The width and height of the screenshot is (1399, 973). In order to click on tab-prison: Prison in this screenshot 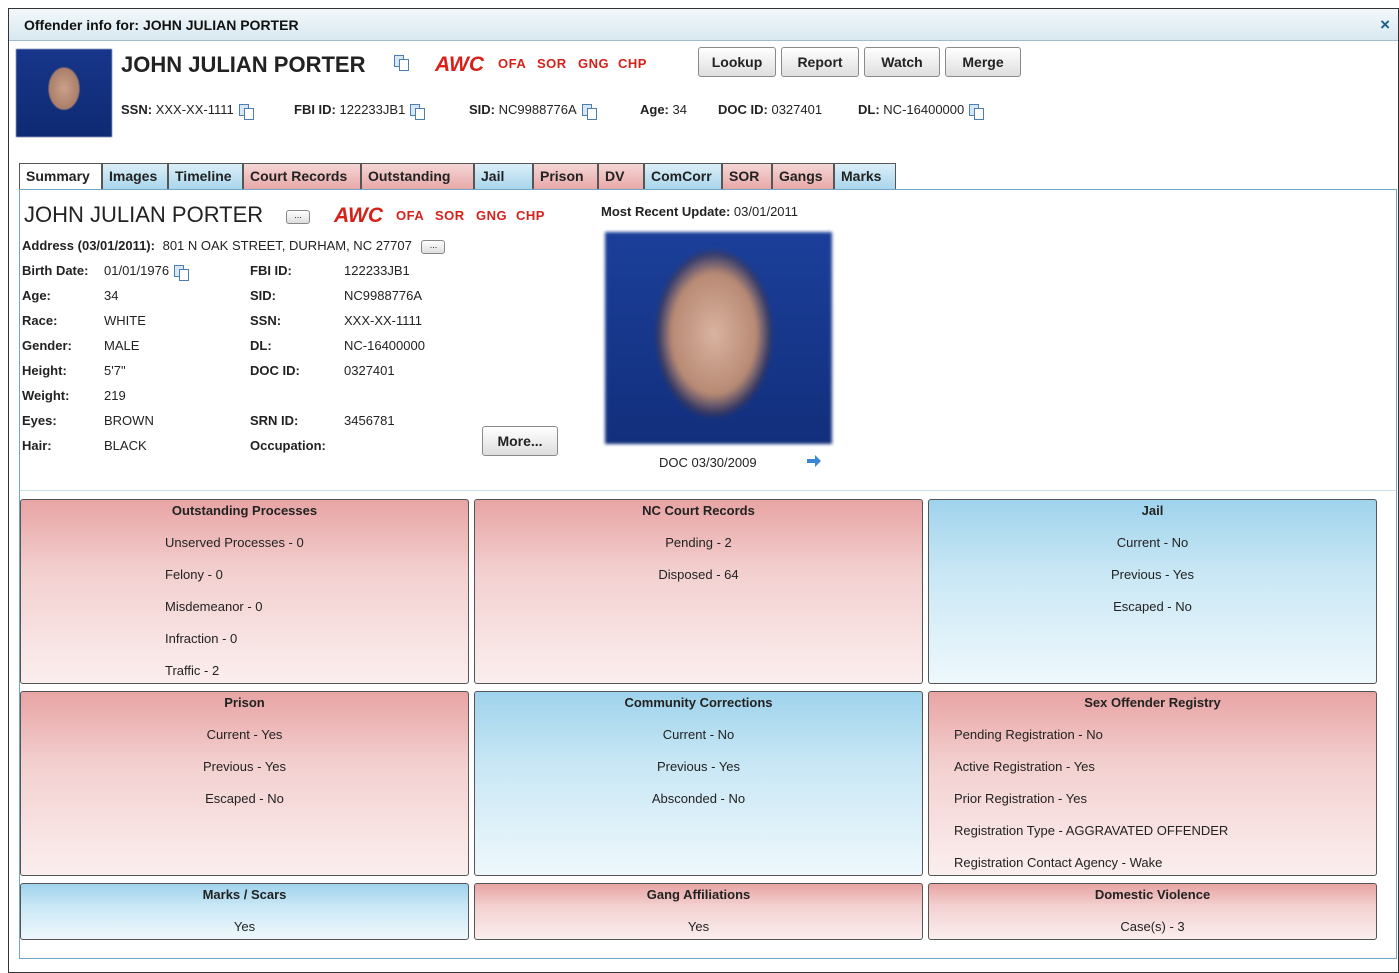, I will do `click(565, 176)`.